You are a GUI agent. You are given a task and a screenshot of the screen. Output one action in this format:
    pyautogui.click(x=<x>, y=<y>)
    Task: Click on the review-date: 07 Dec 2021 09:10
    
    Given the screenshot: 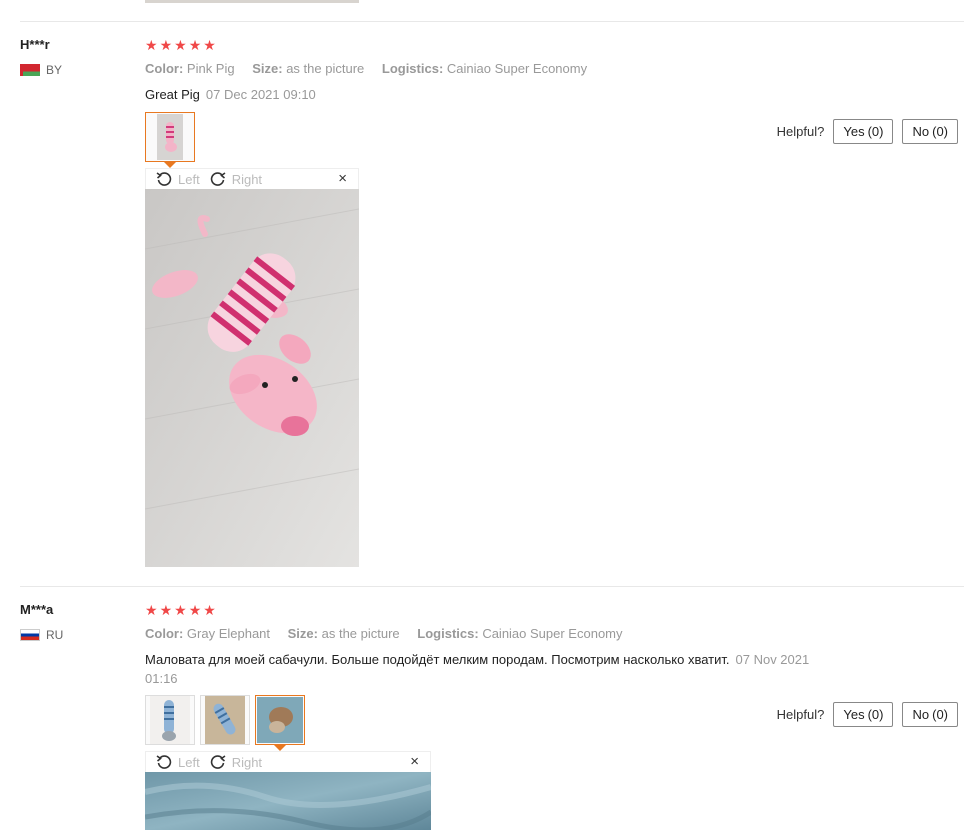 What is the action you would take?
    pyautogui.click(x=260, y=94)
    